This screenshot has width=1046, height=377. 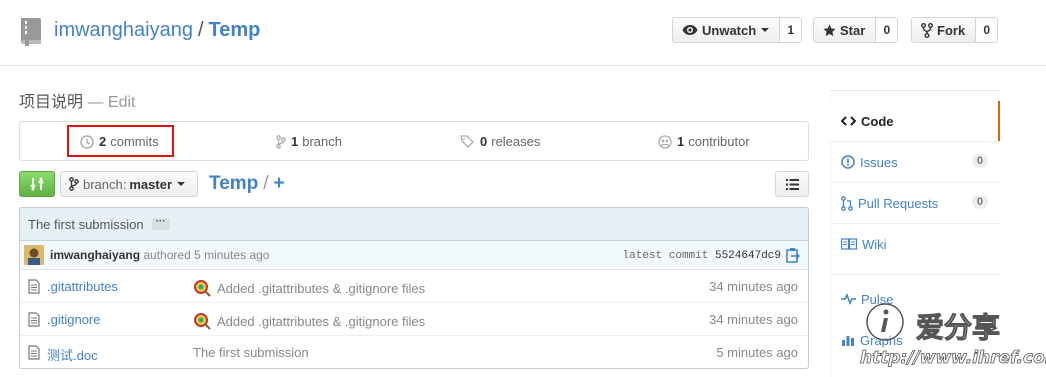 I want to click on compare-button, so click(x=37, y=184).